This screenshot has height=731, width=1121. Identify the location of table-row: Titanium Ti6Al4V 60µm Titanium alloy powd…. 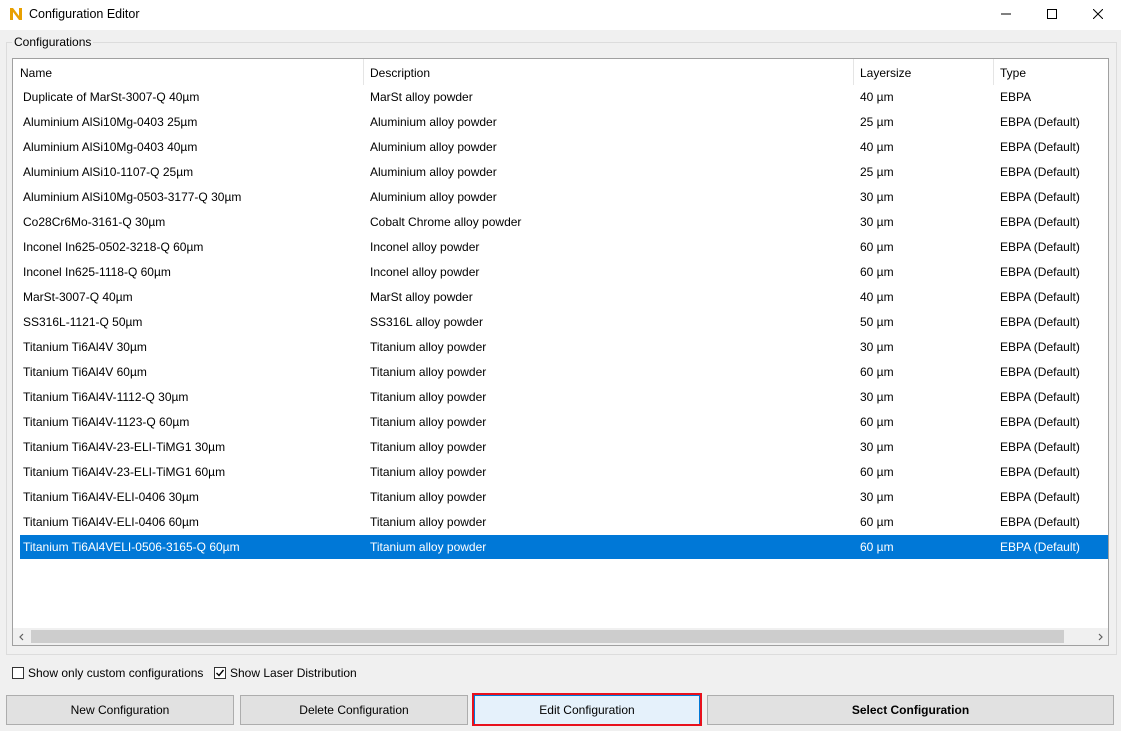
(564, 372).